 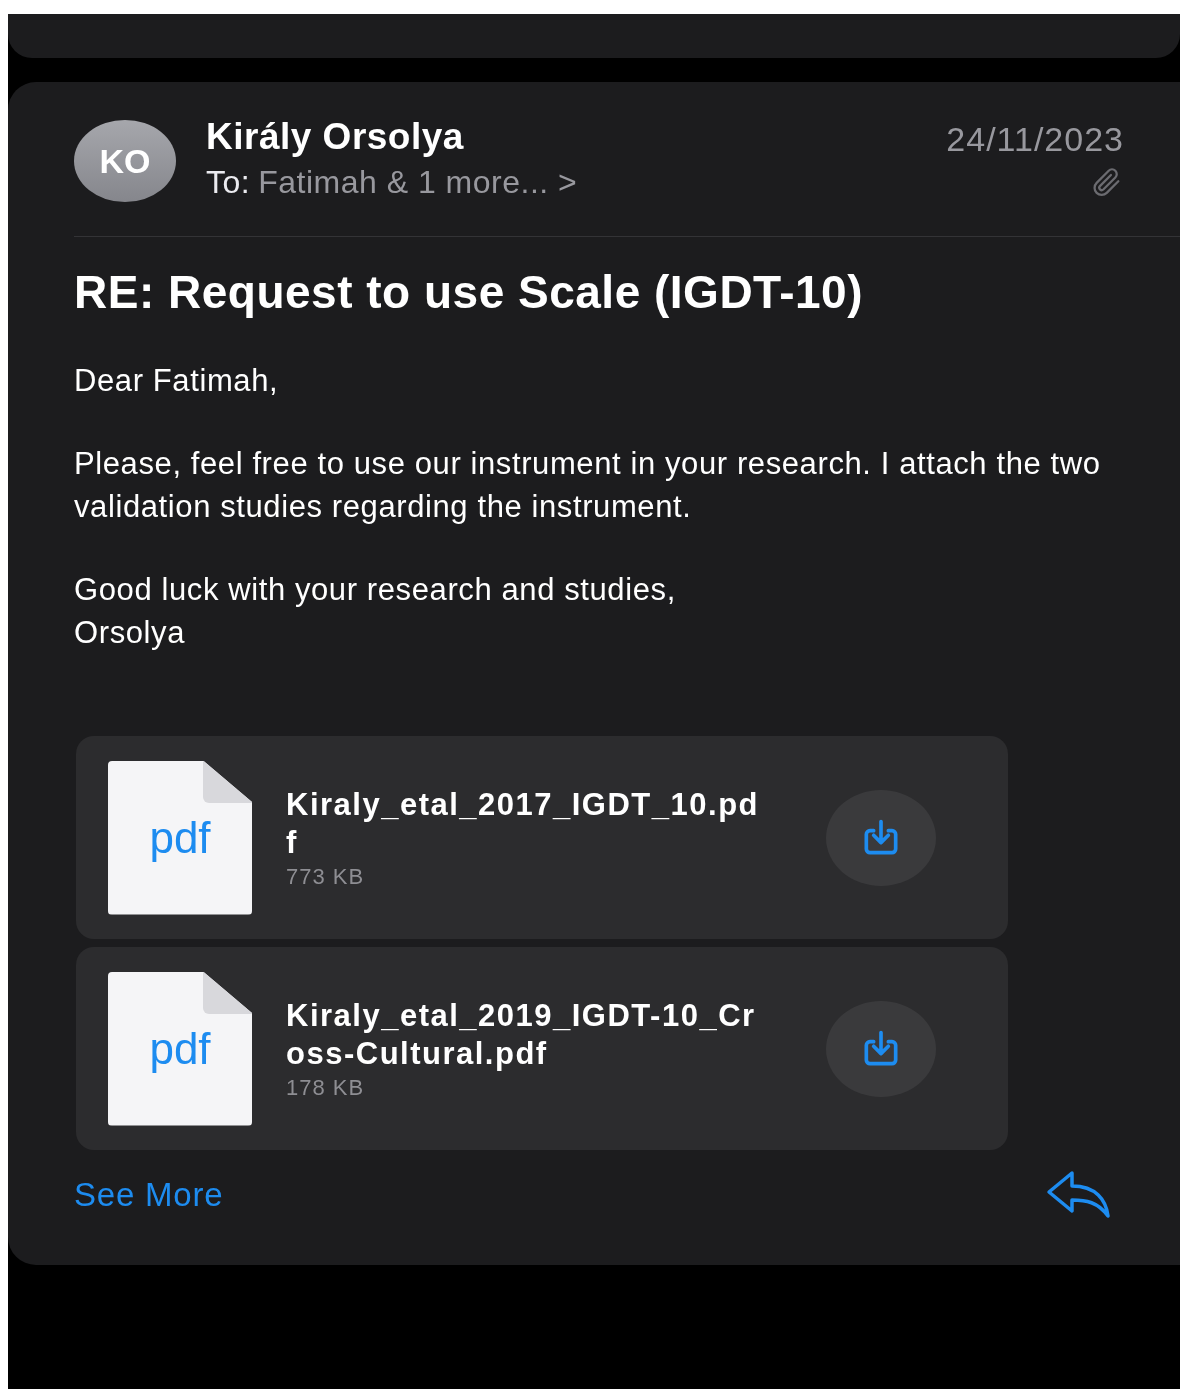 What do you see at coordinates (469, 292) in the screenshot?
I see `message-subject: RE: Request to use Scale (IGDT-10)` at bounding box center [469, 292].